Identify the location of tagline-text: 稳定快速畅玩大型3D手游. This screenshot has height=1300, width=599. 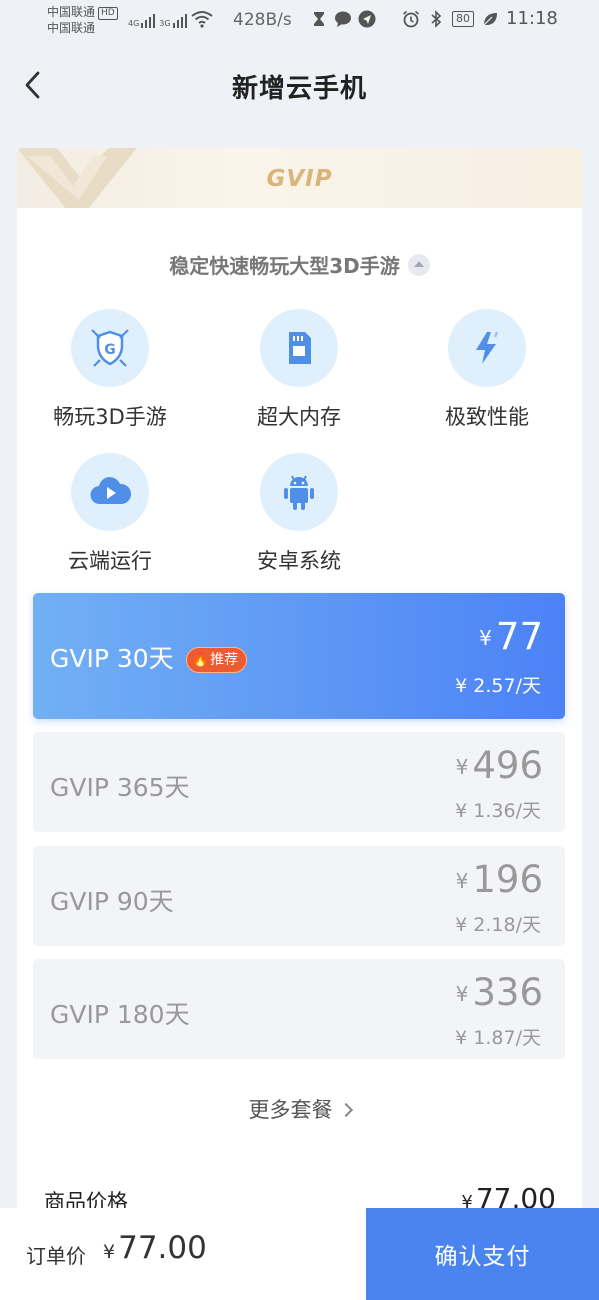
(284, 266).